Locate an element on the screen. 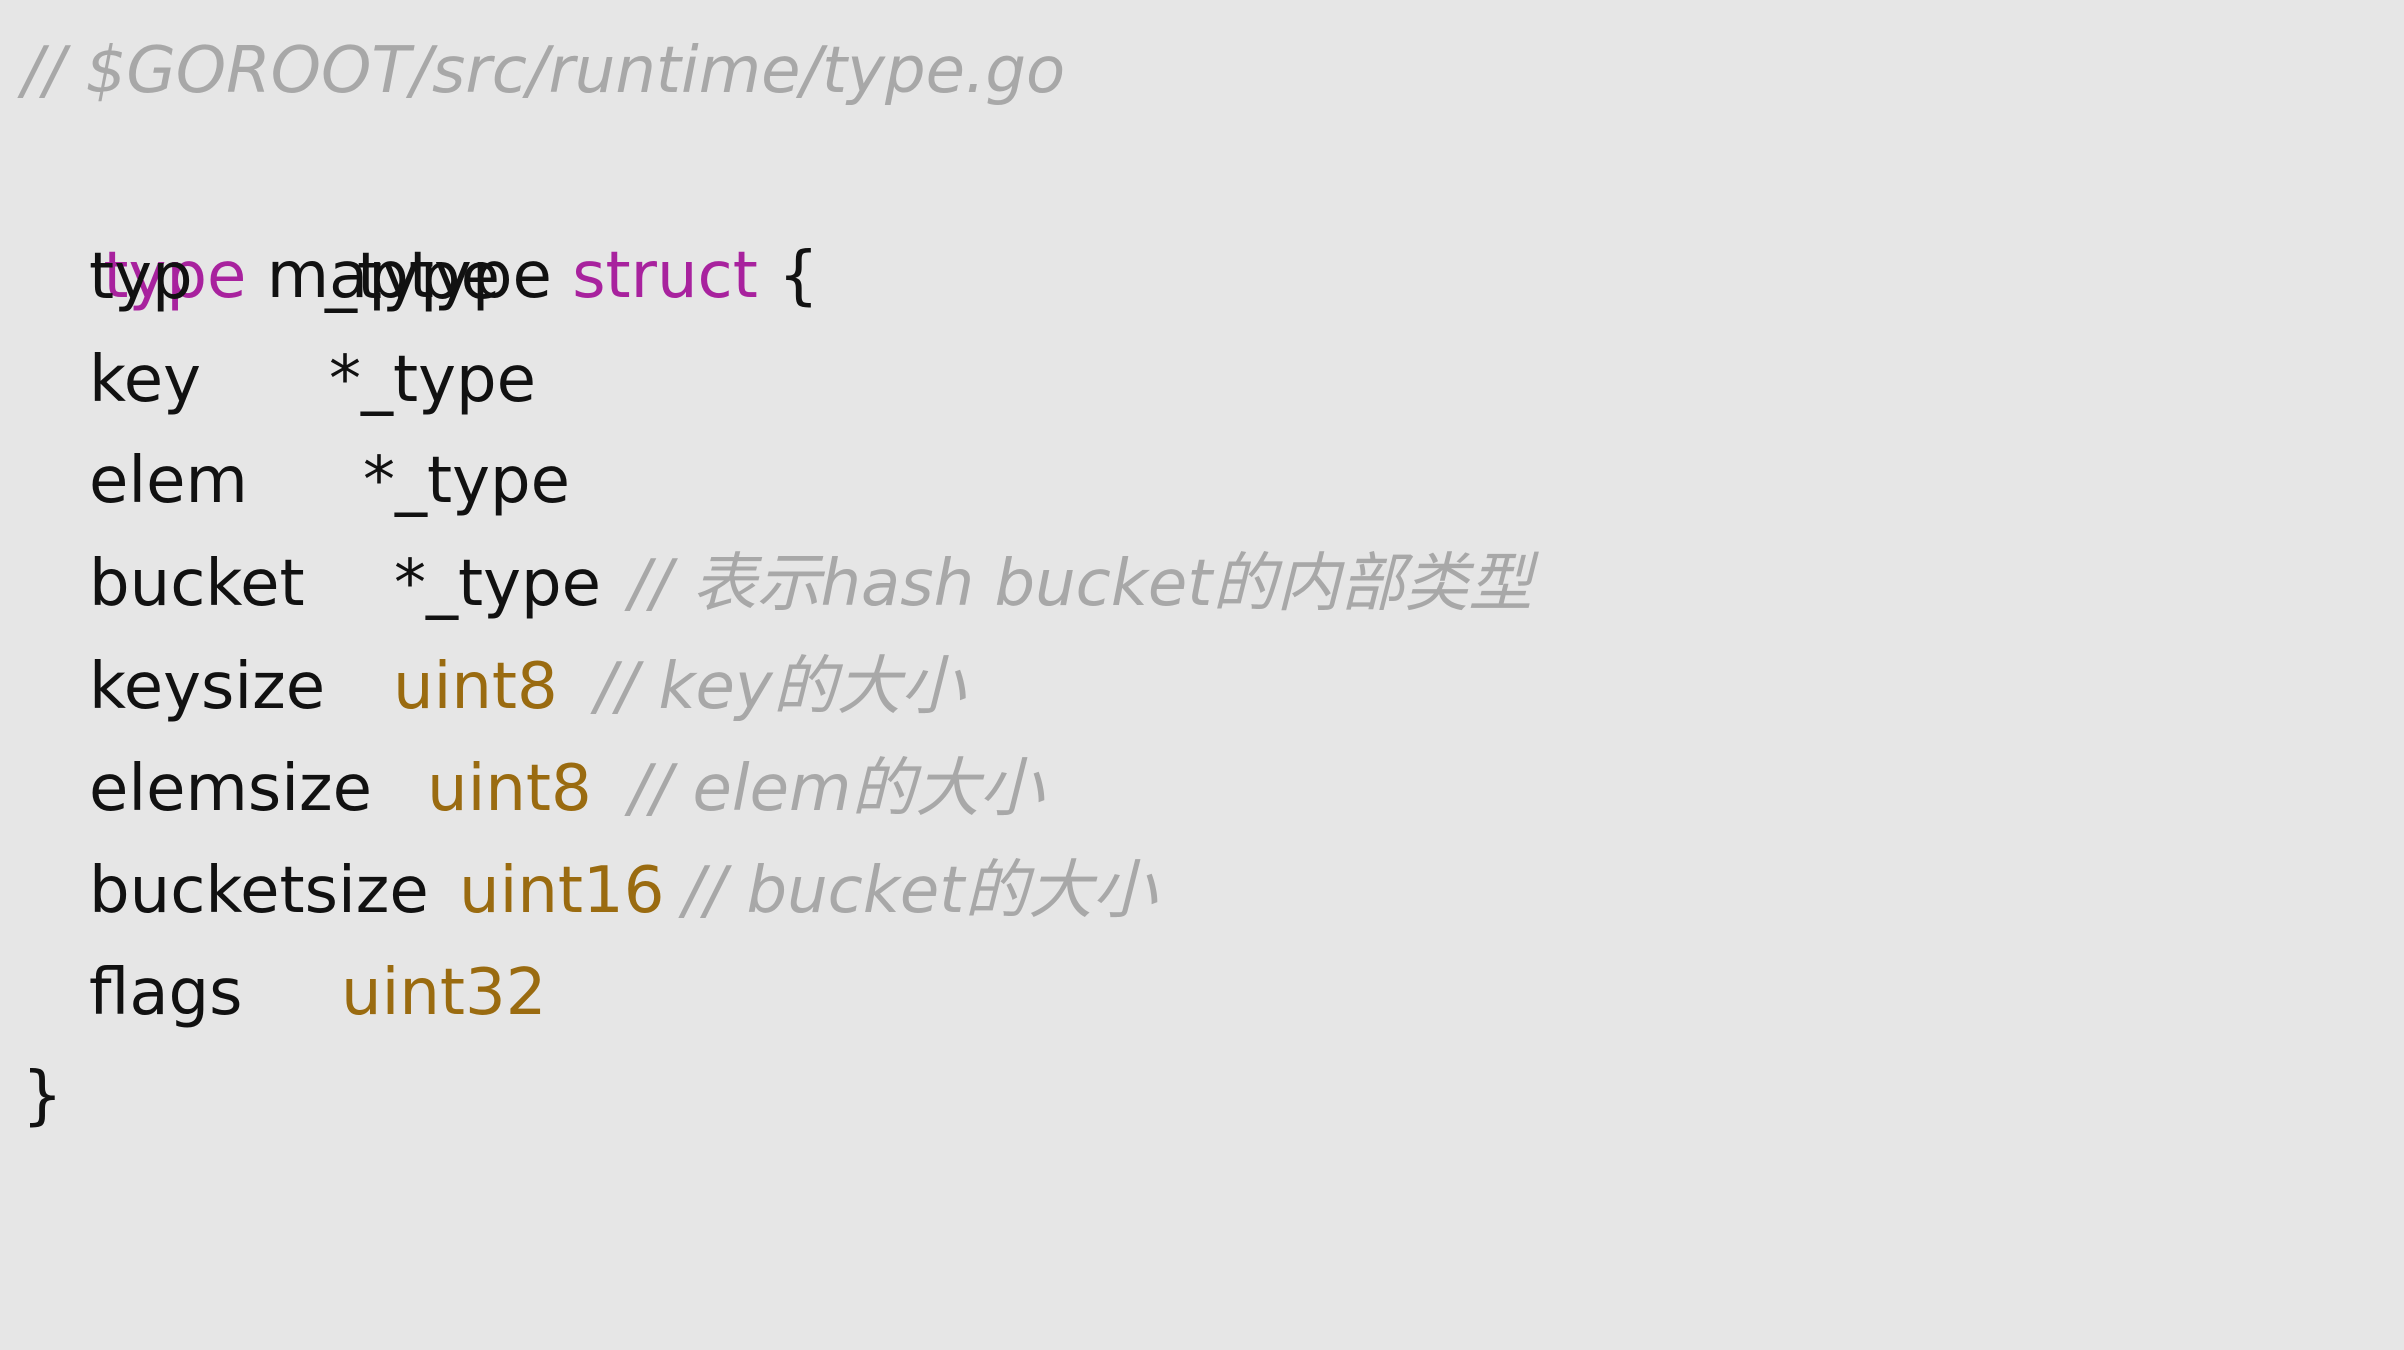 The image size is (2404, 1350). field-name: bucket is located at coordinates (197, 584).